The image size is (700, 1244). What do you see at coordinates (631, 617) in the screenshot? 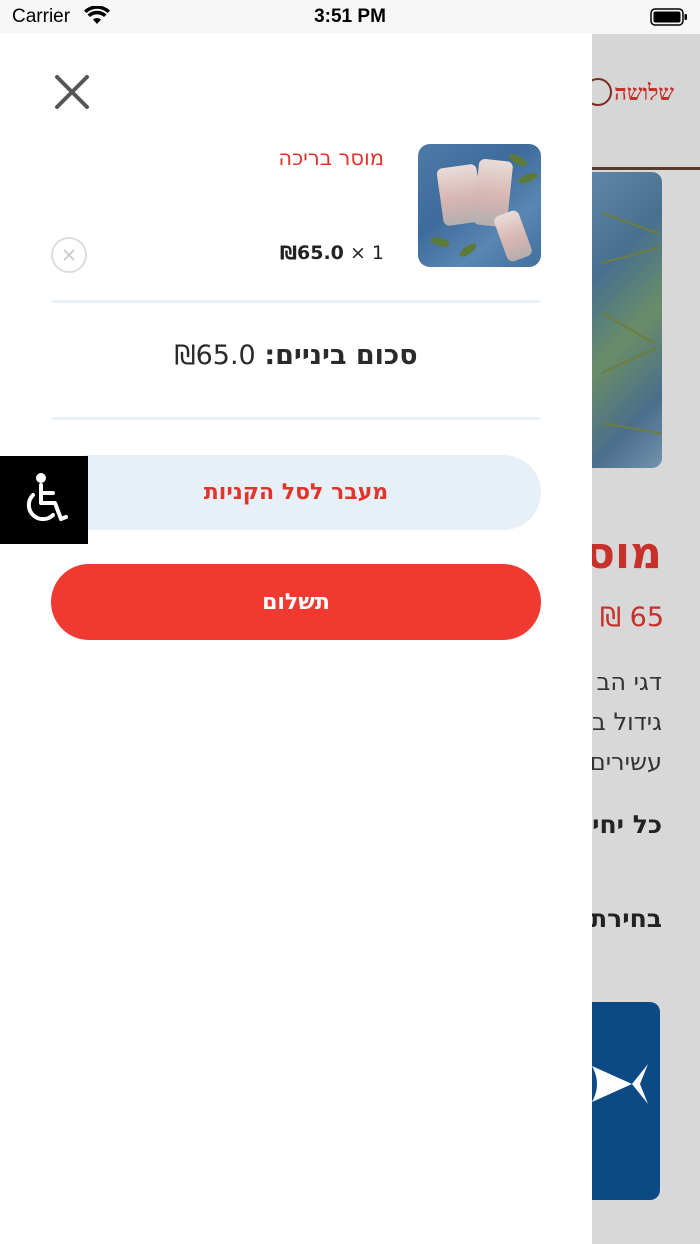
I see `product-price: 65 ₪` at bounding box center [631, 617].